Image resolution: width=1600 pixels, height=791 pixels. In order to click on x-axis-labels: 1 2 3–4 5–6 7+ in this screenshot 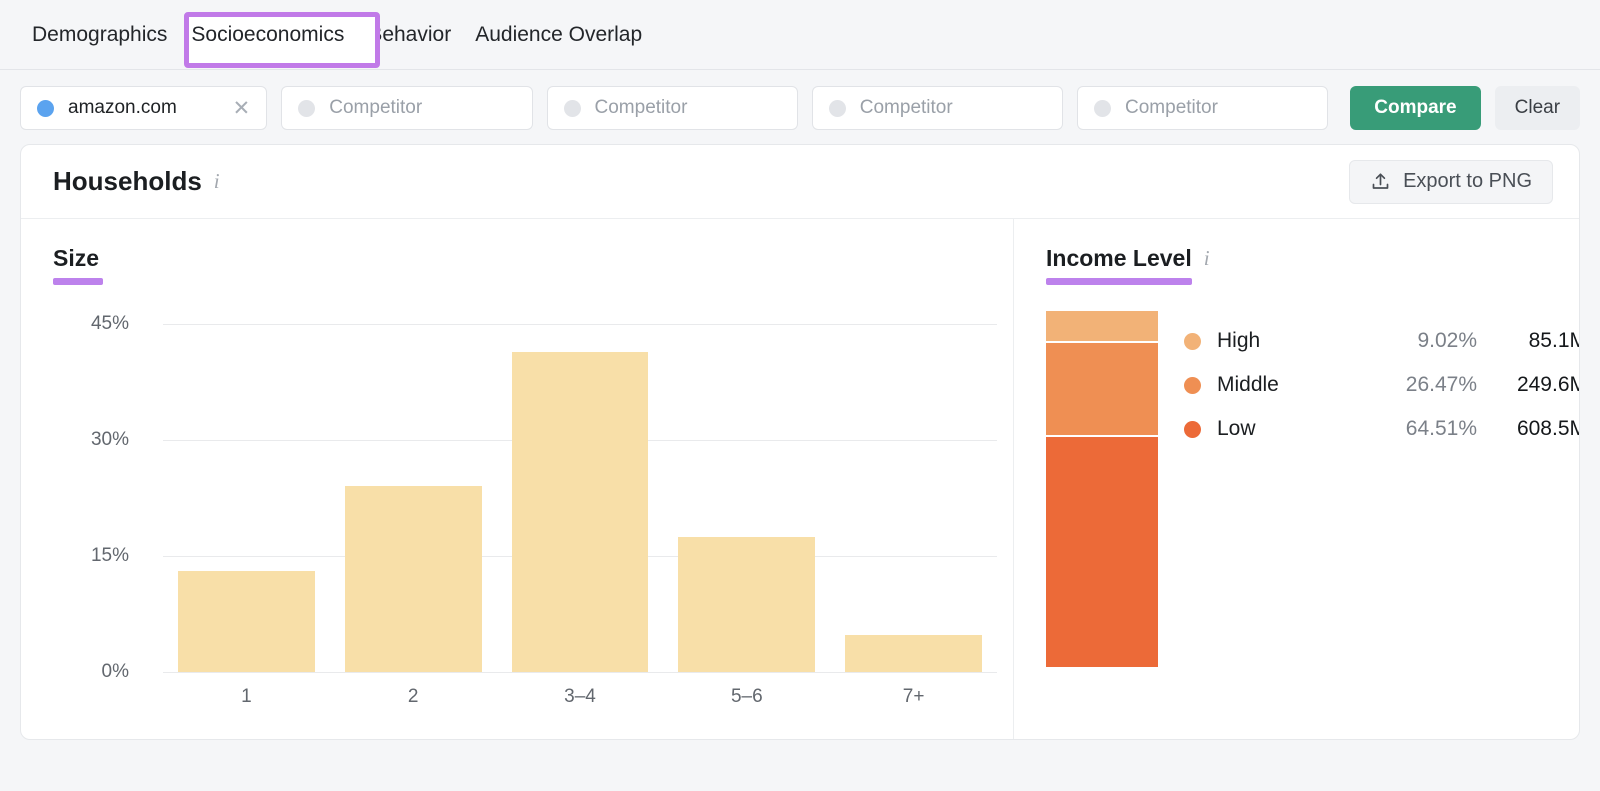, I will do `click(580, 697)`.